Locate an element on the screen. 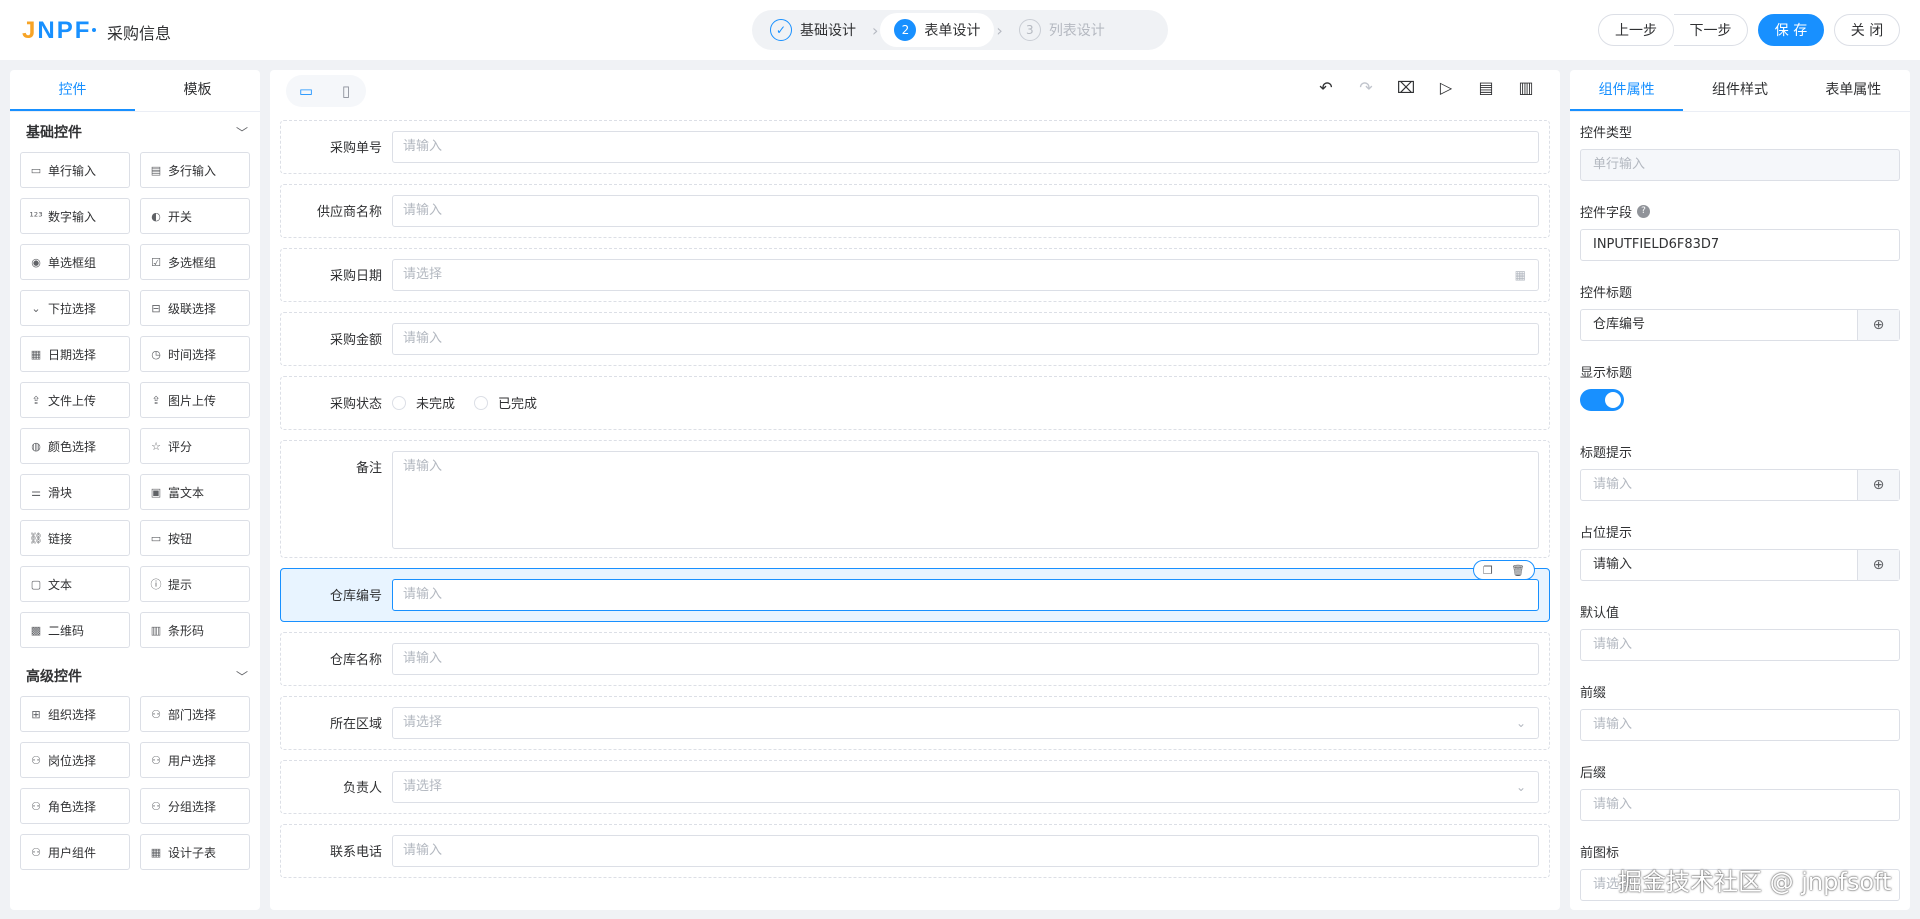  palette-item: ¹²³ 数字输入 is located at coordinates (75, 216).